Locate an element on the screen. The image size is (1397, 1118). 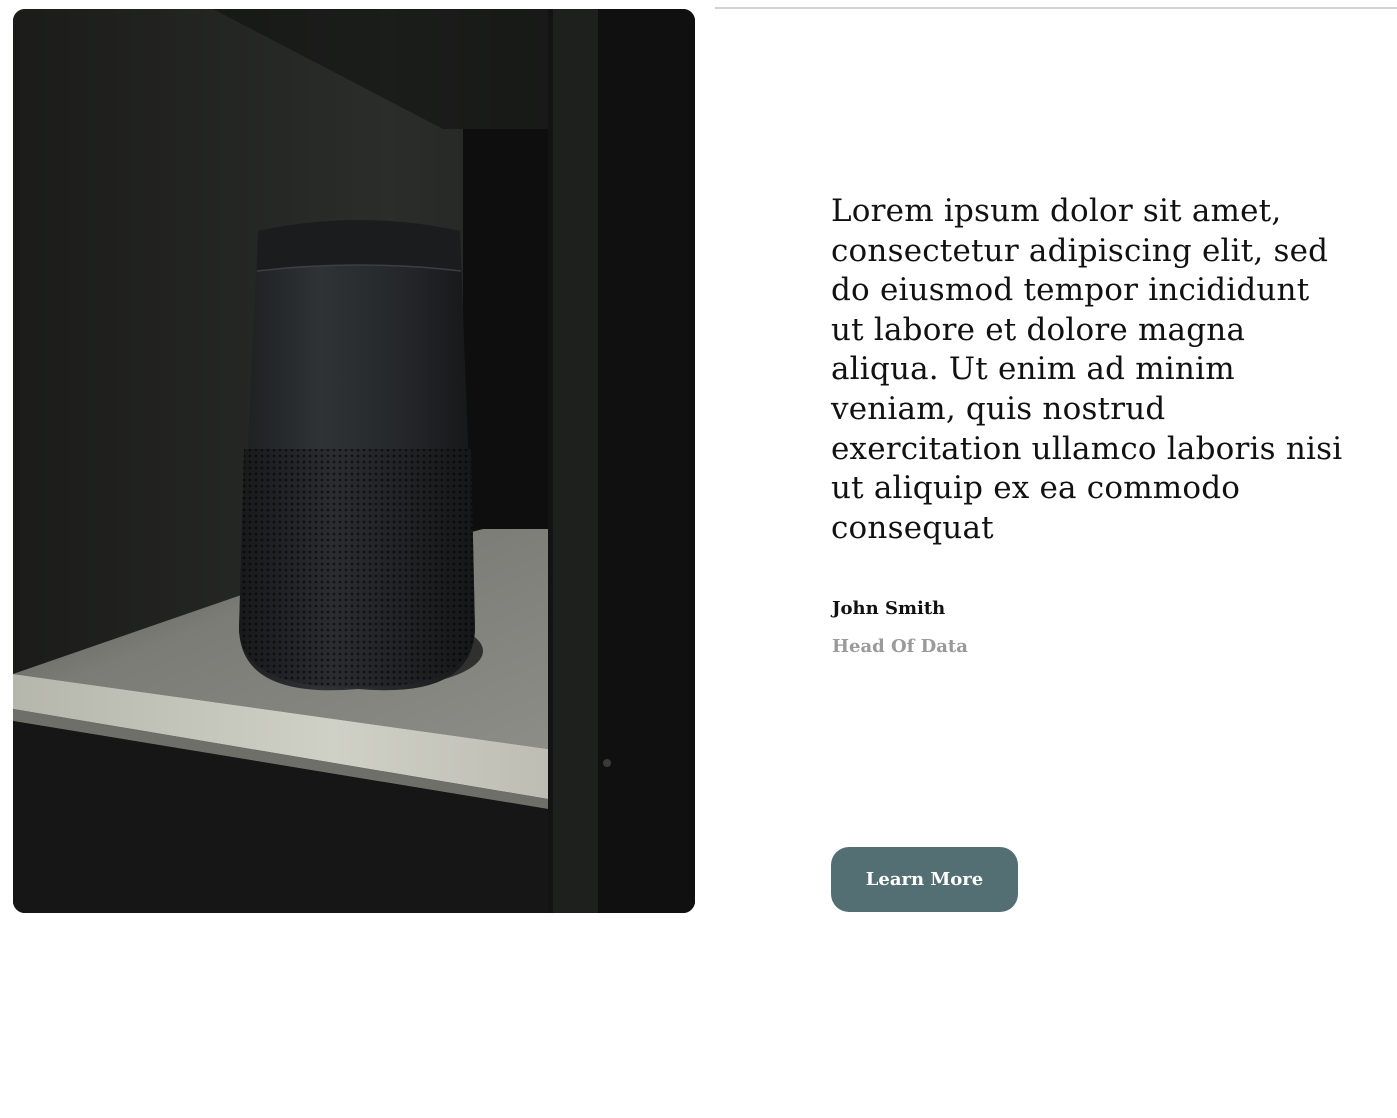
author-role: Head Of Data is located at coordinates (900, 646).